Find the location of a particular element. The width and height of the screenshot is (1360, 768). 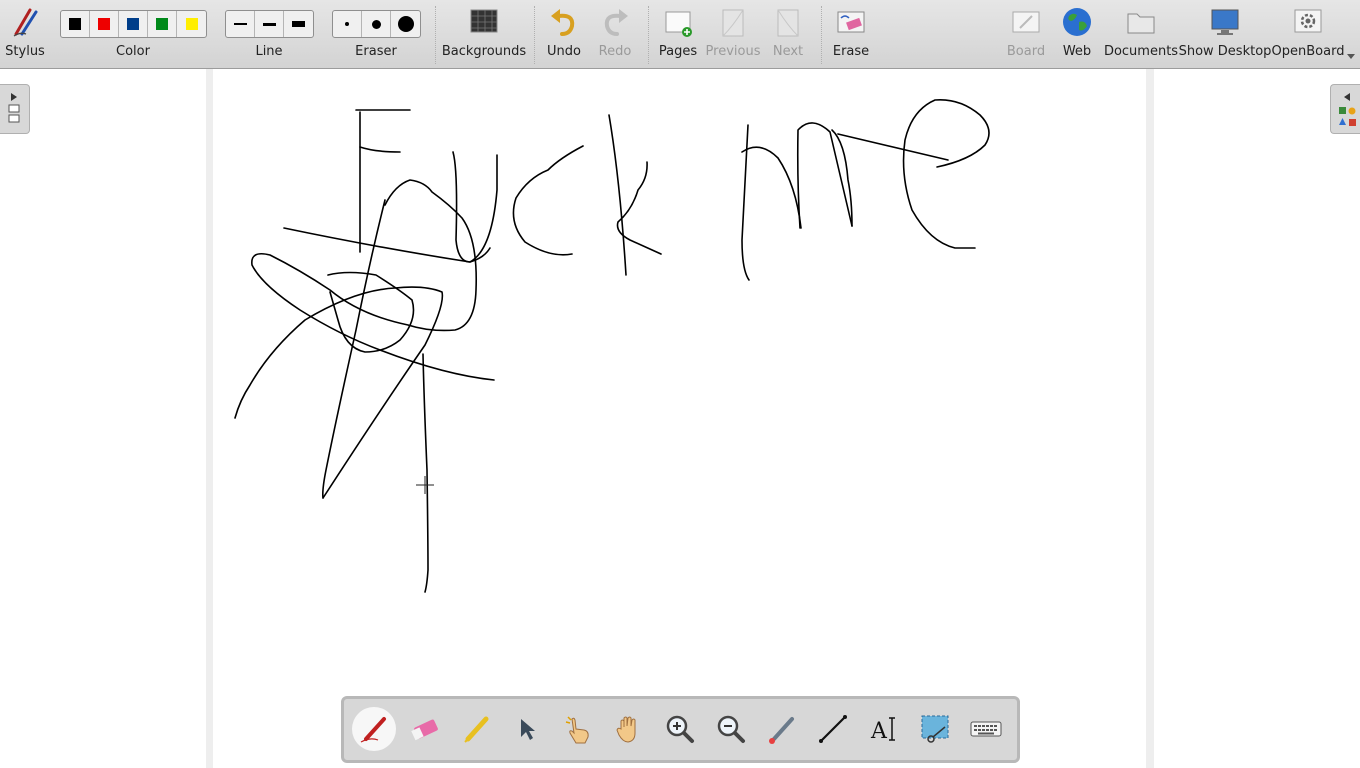

pen-icon is located at coordinates (373, 730).